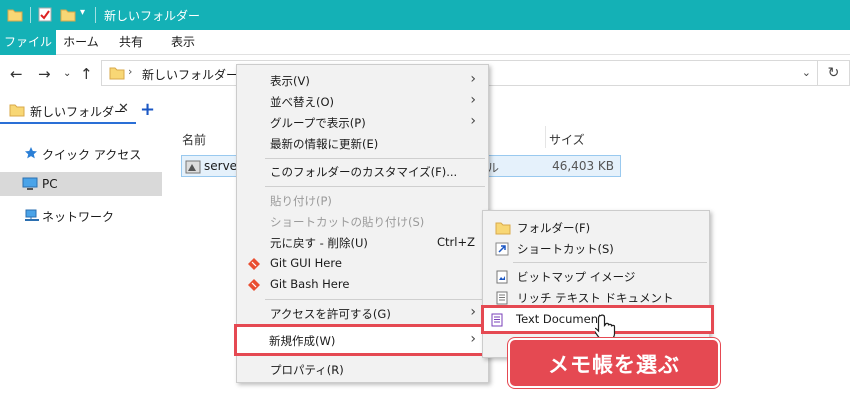 The height and width of the screenshot is (405, 850). I want to click on menu-item-label: Git GUI Here, so click(306, 263).